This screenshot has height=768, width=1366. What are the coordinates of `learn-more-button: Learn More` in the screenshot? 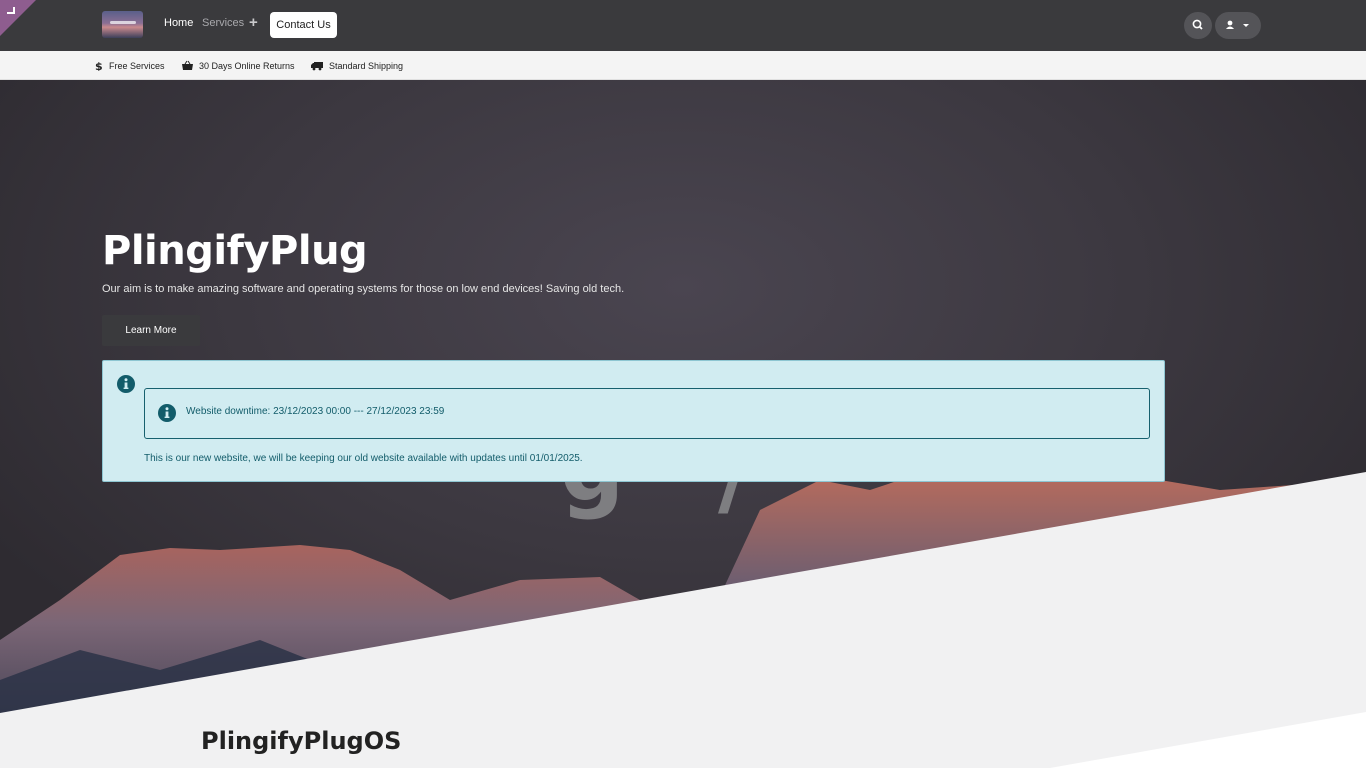 It's located at (151, 330).